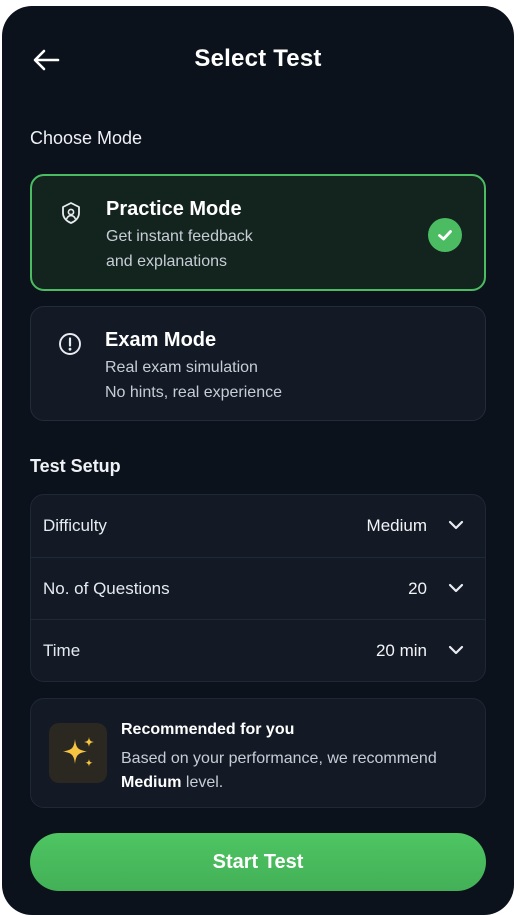 This screenshot has width=520, height=915. Describe the element at coordinates (70, 344) in the screenshot. I see `exclamation-circle-icon` at that location.